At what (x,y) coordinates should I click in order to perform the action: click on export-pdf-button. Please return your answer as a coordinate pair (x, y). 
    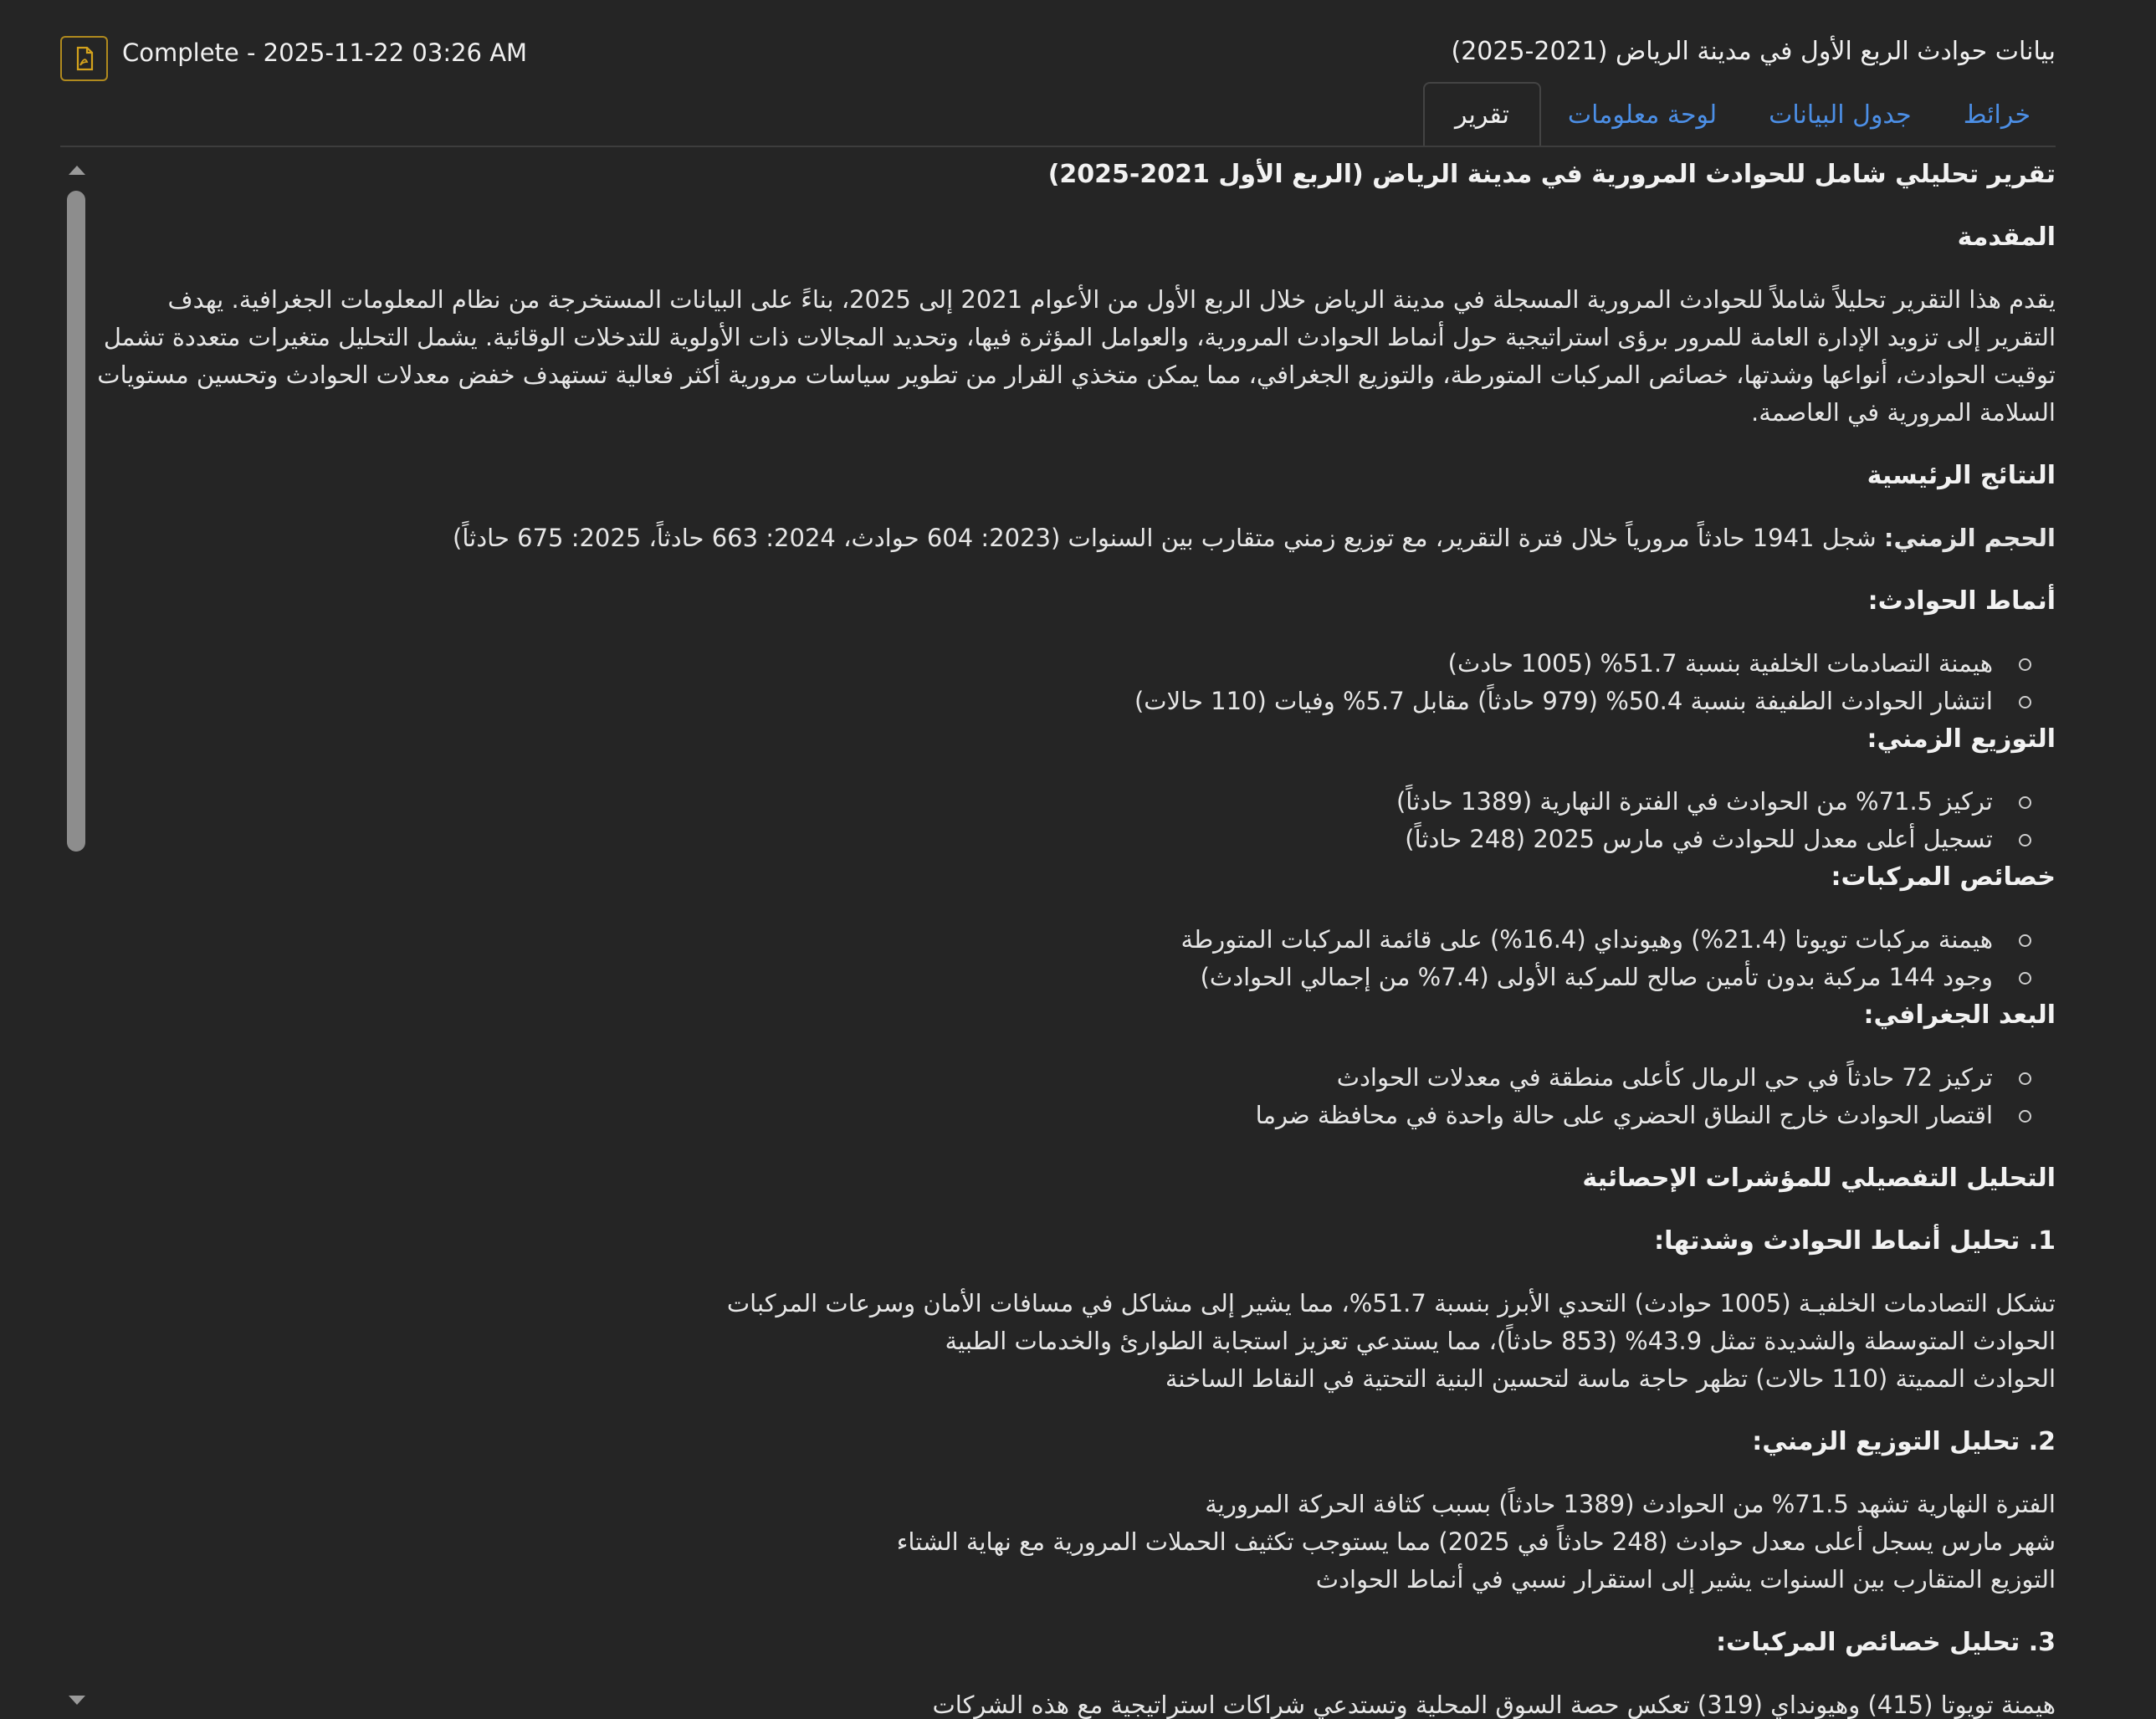
    Looking at the image, I should click on (84, 58).